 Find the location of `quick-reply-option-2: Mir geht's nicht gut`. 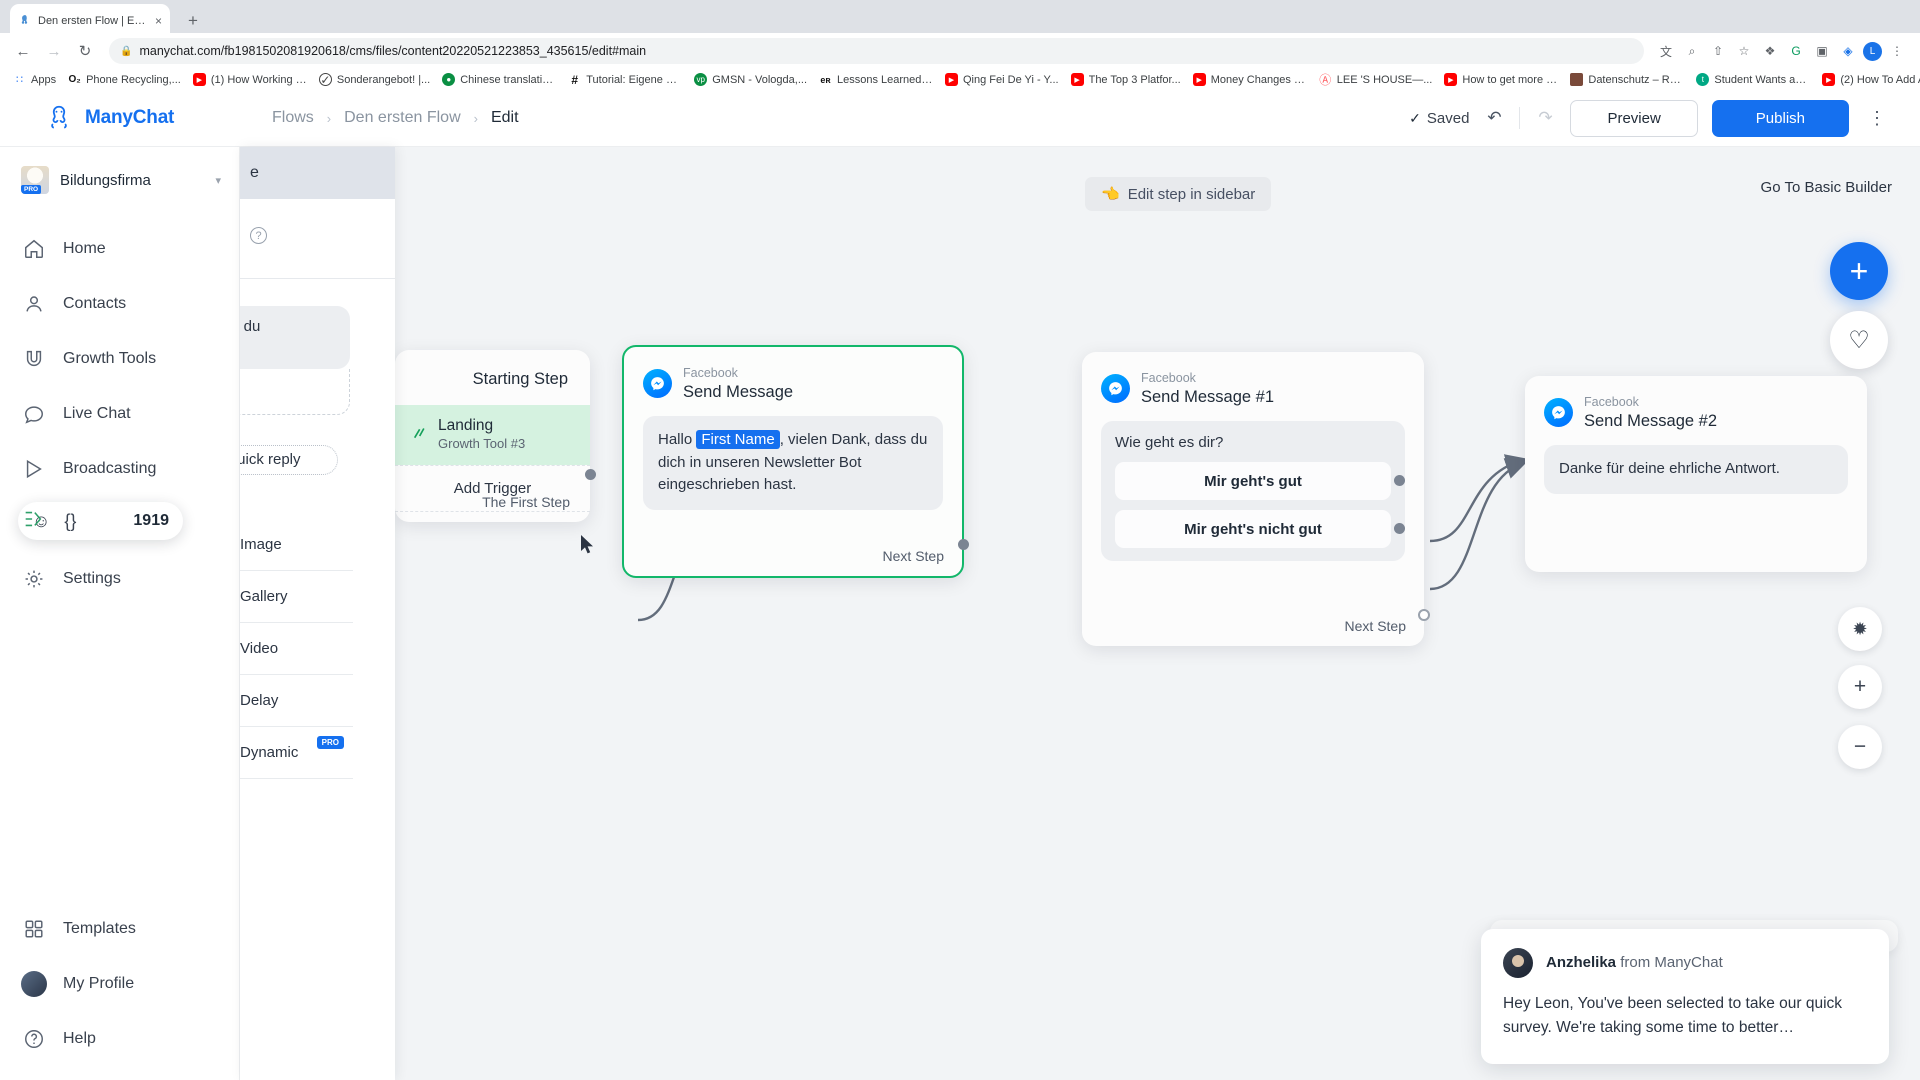

quick-reply-option-2: Mir geht's nicht gut is located at coordinates (1260, 529).